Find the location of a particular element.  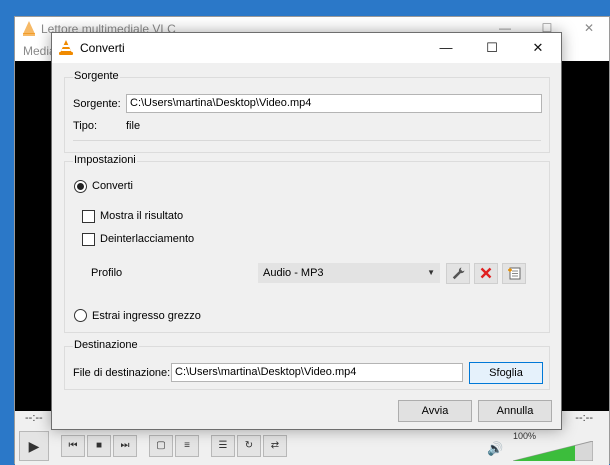

destination-file-label: File di destinazione: is located at coordinates (122, 373).